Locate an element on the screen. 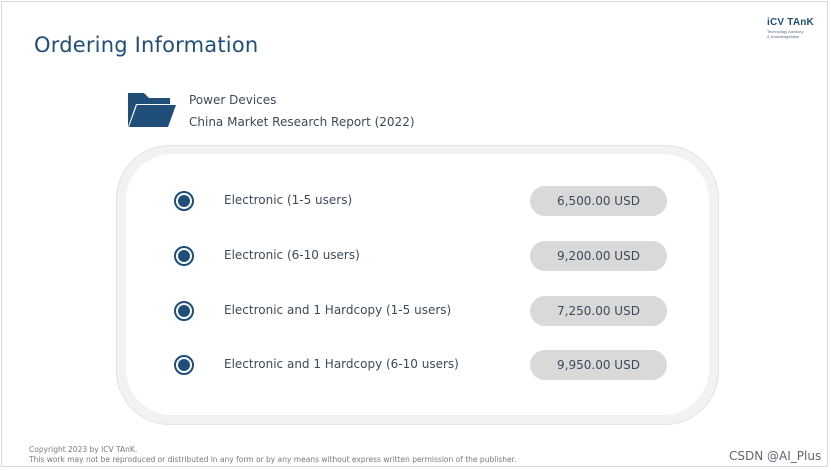  logo-tagline: Technology Advisory & Knowledgebase is located at coordinates (785, 34).